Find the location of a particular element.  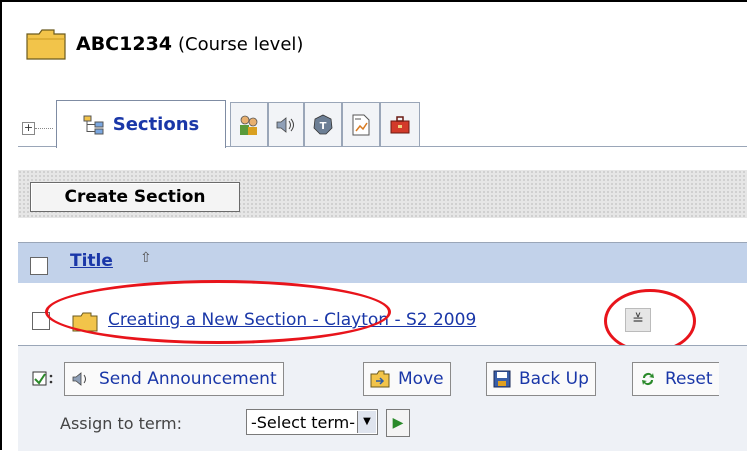

expand-toggle: + is located at coordinates (28, 128).